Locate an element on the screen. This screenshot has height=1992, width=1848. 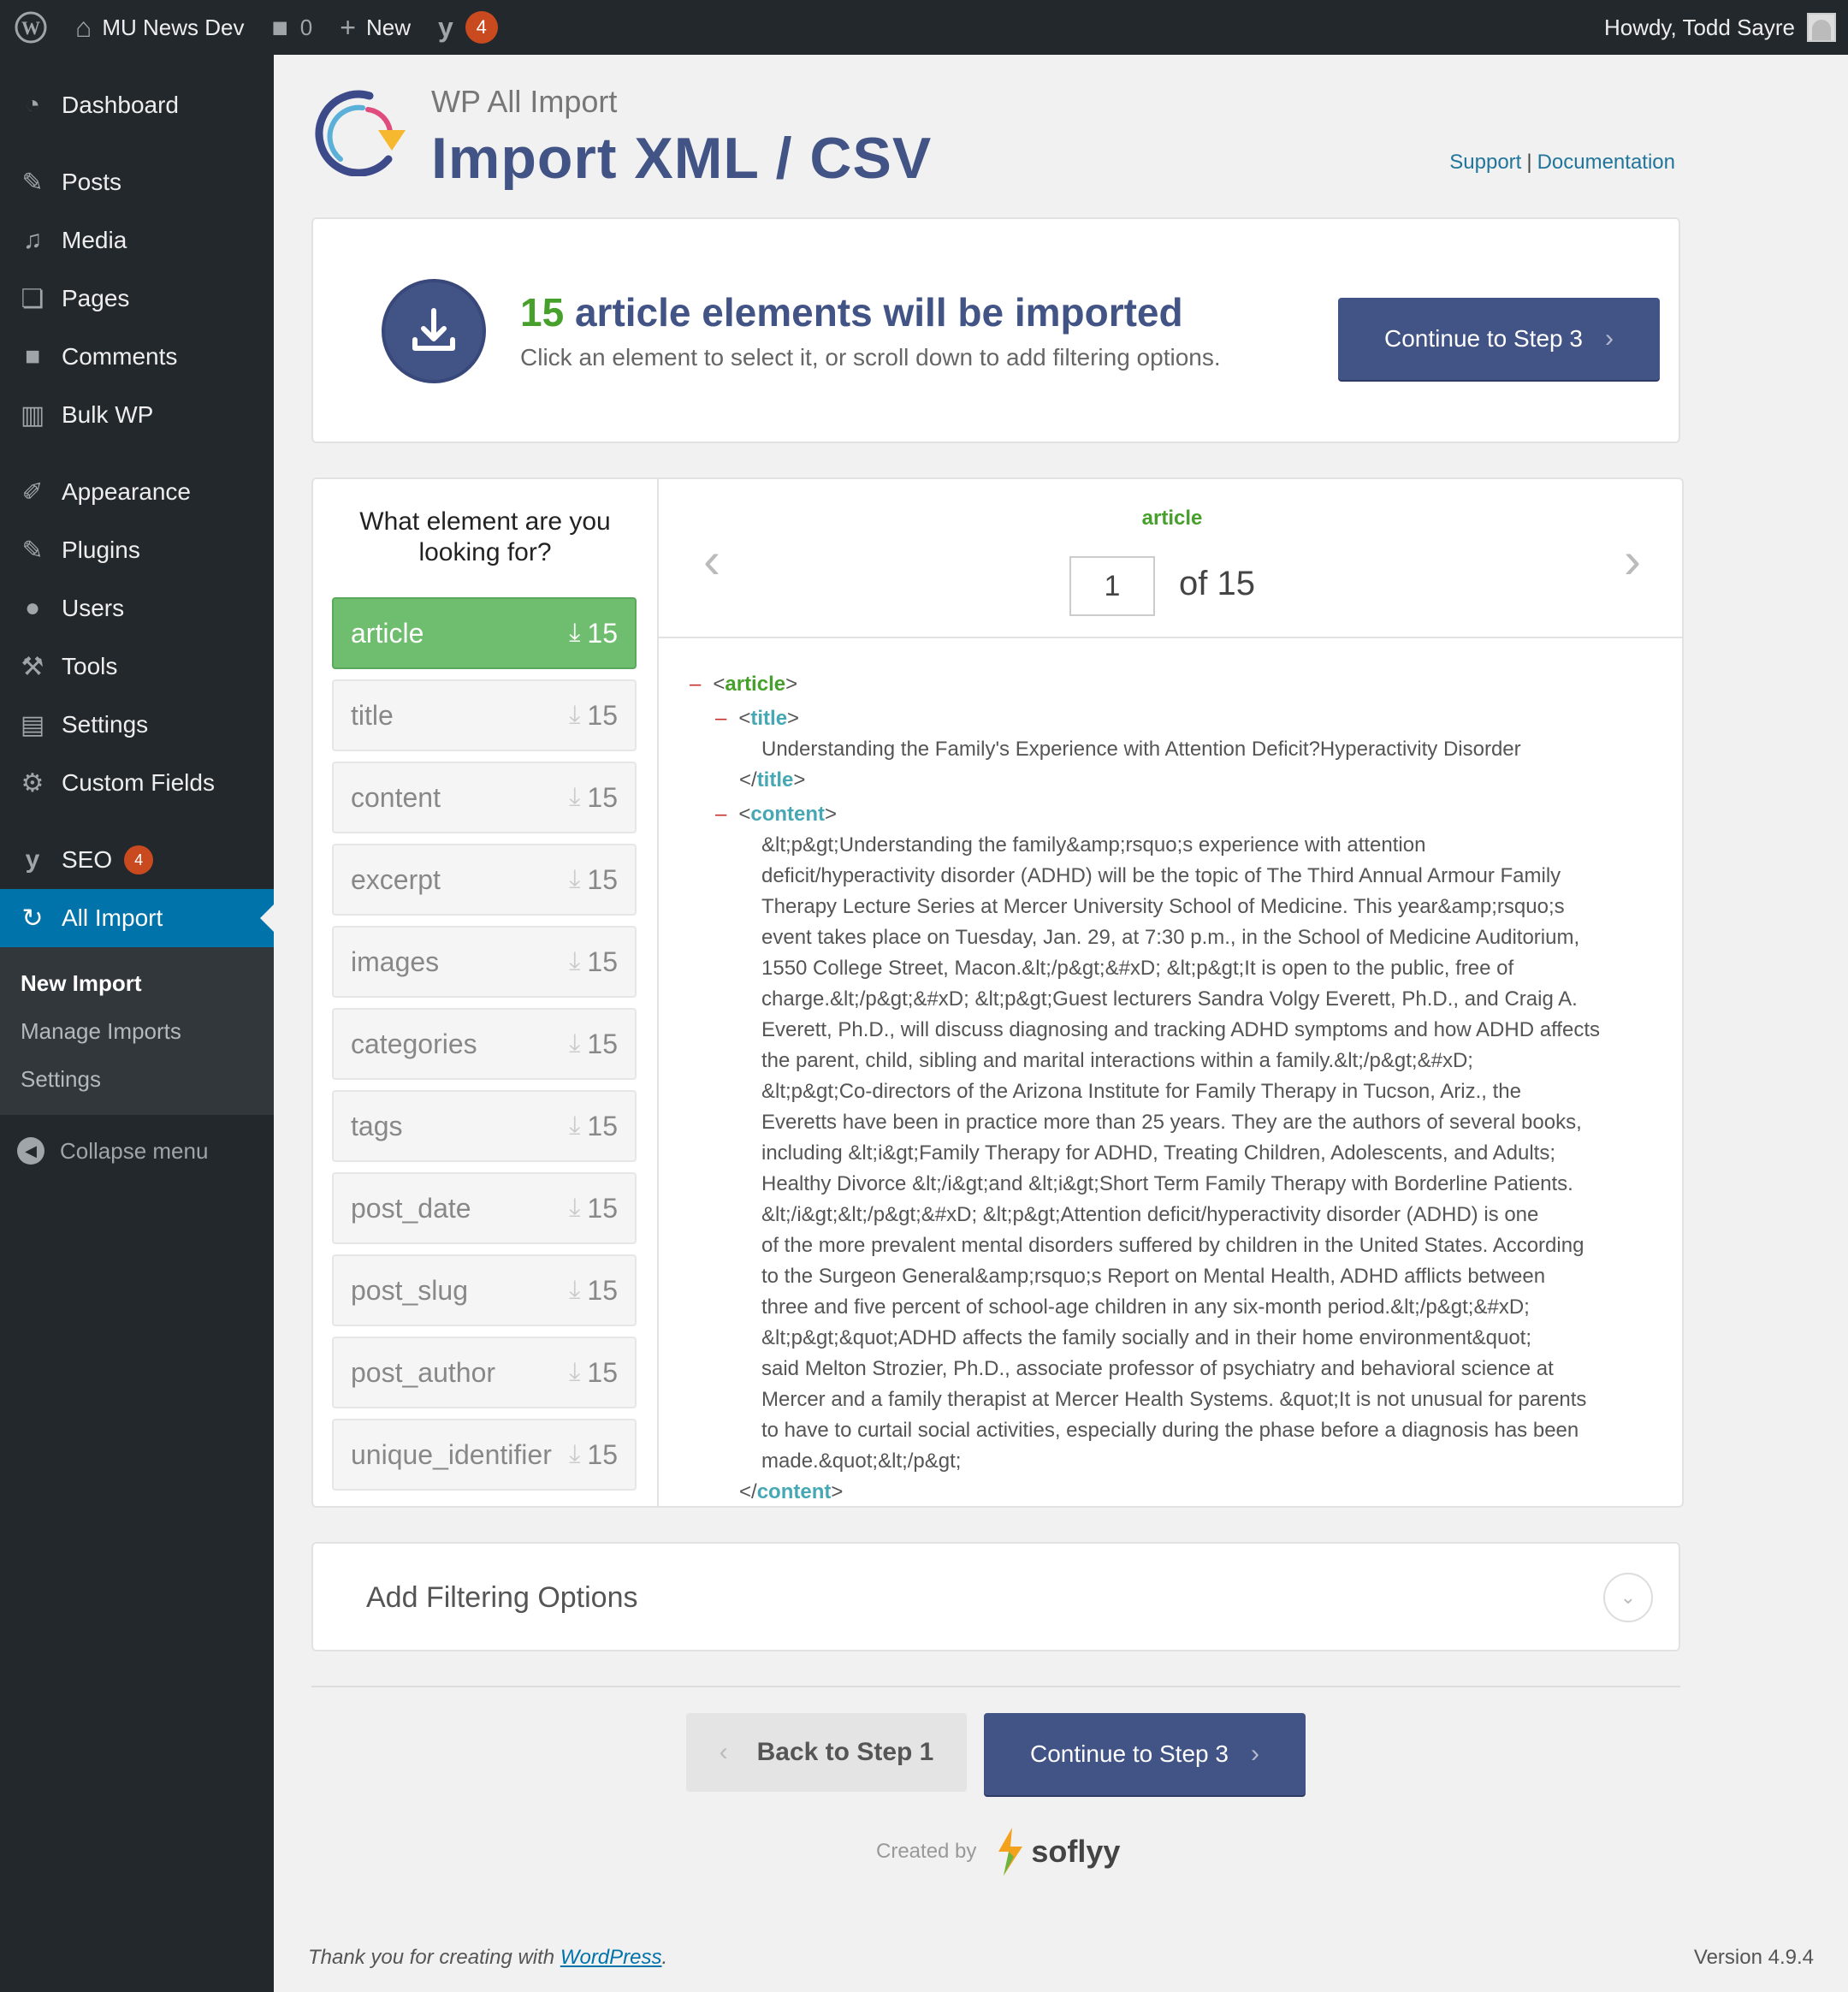
sidebar-item-plugins: ✎ Plugins is located at coordinates (137, 550).